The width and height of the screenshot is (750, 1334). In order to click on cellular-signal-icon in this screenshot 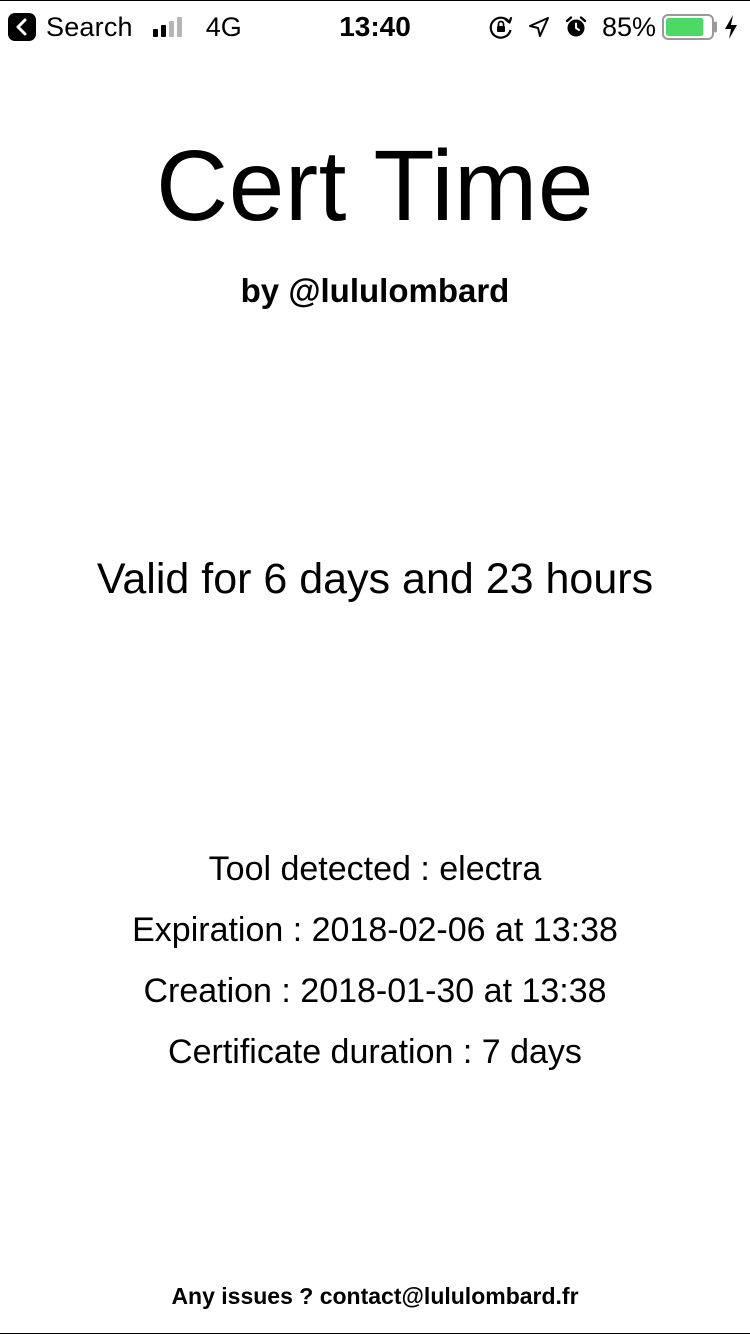, I will do `click(167, 27)`.